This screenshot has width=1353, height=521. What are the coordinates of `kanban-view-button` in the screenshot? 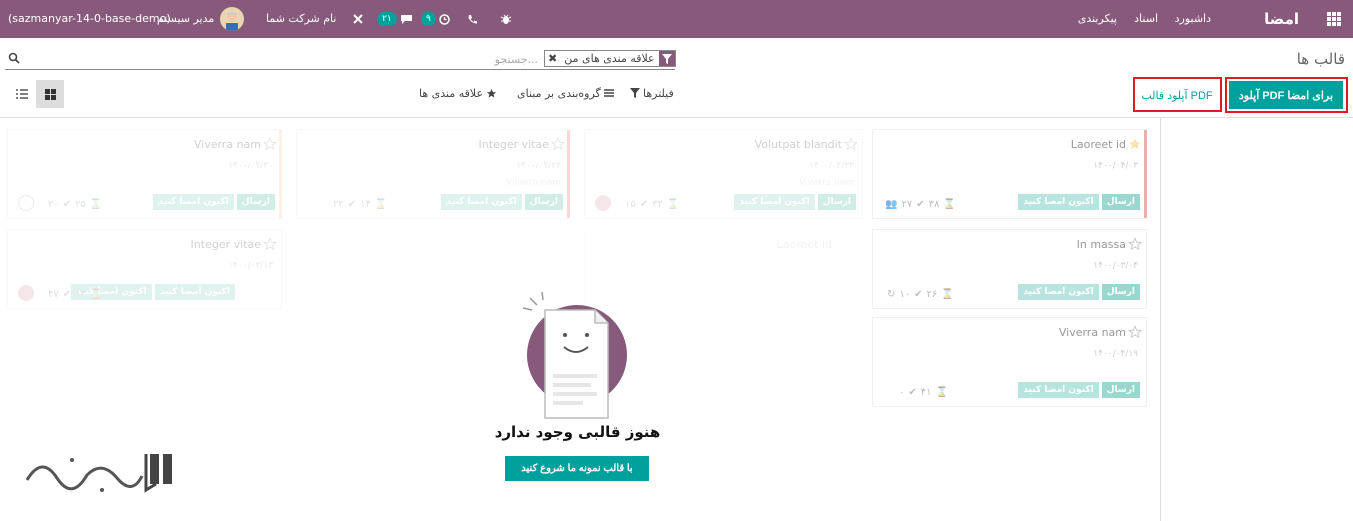 It's located at (50, 94).